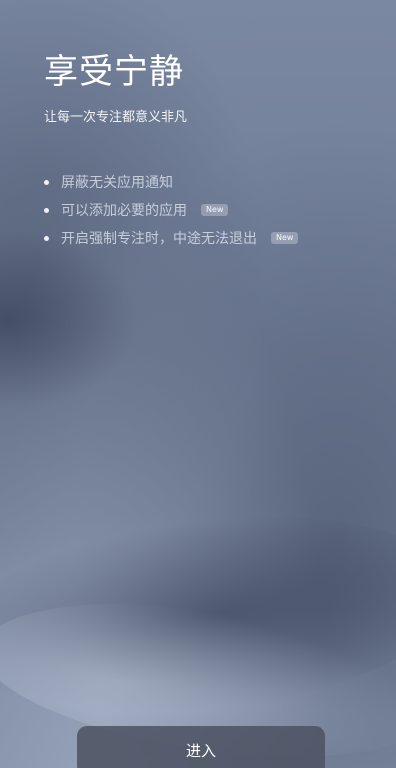  What do you see at coordinates (201, 747) in the screenshot?
I see `enter-button: 进入` at bounding box center [201, 747].